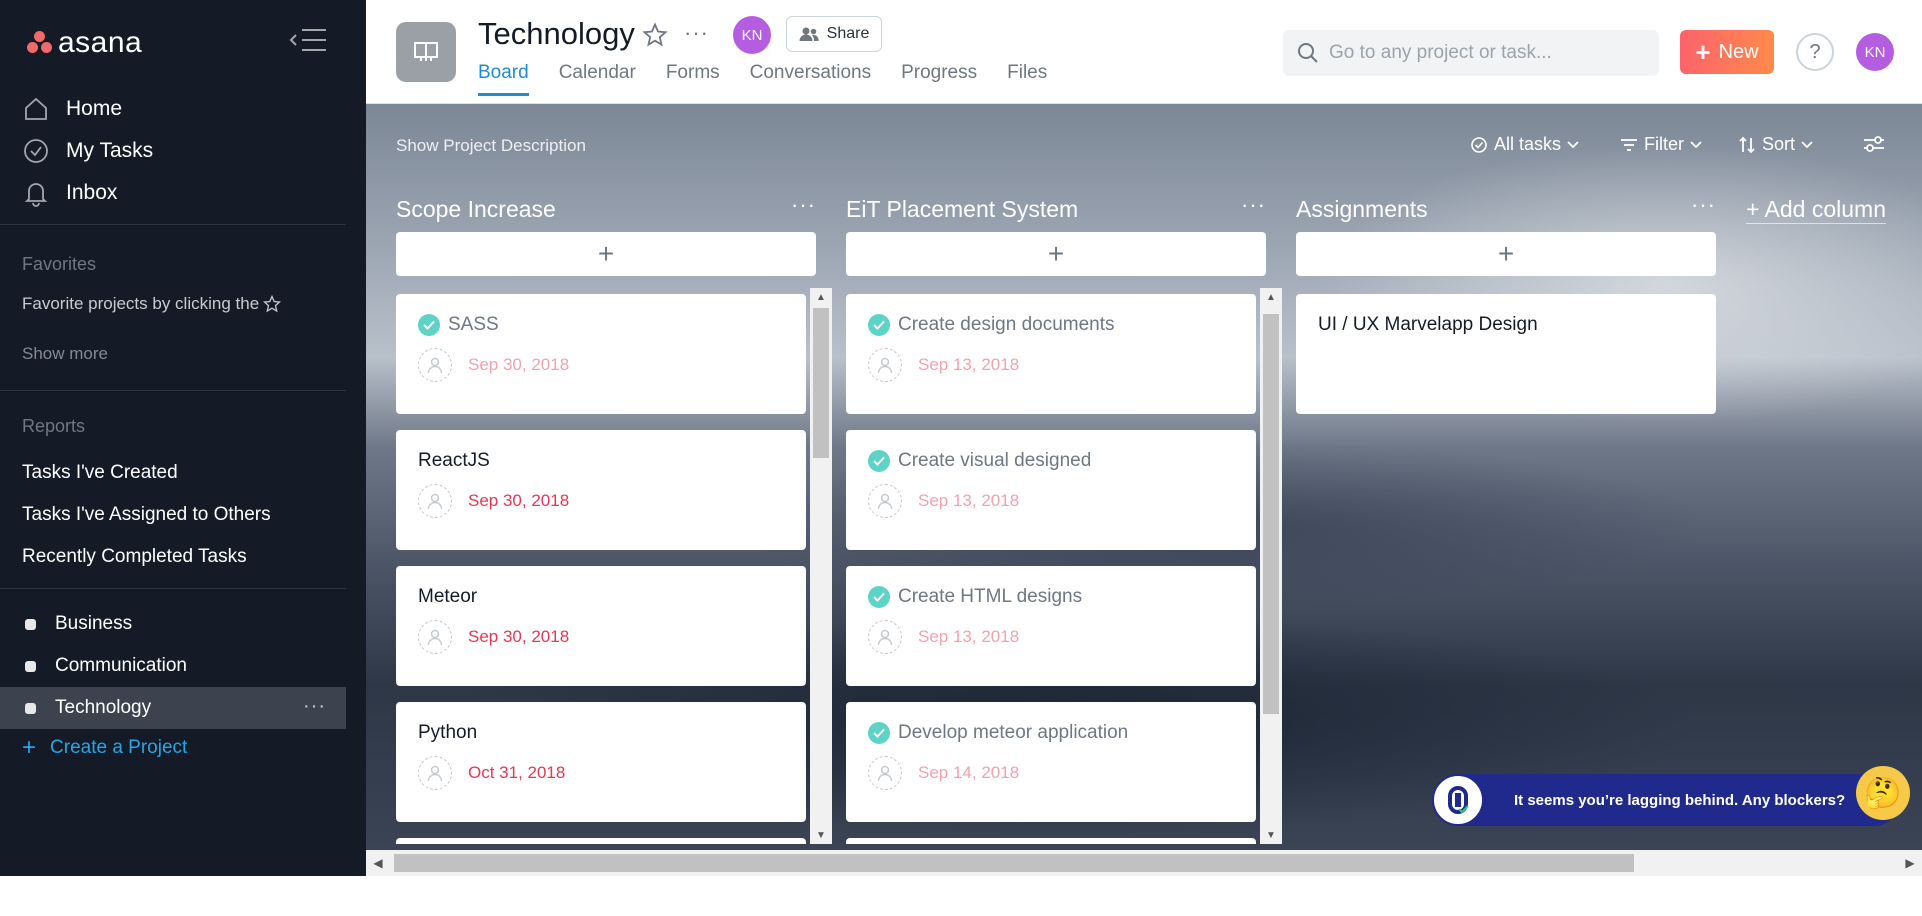 The width and height of the screenshot is (1922, 916). What do you see at coordinates (426, 52) in the screenshot?
I see `project-icon` at bounding box center [426, 52].